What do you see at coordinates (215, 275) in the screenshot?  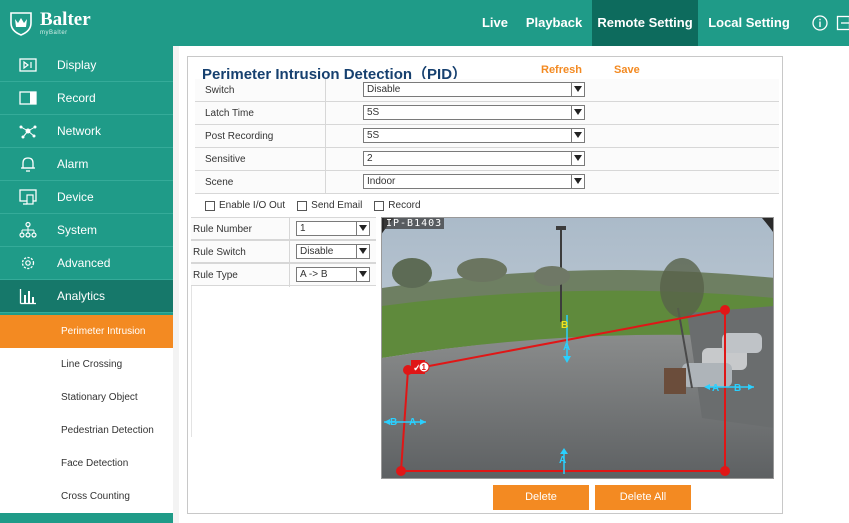 I see `rule-label: Rule Type` at bounding box center [215, 275].